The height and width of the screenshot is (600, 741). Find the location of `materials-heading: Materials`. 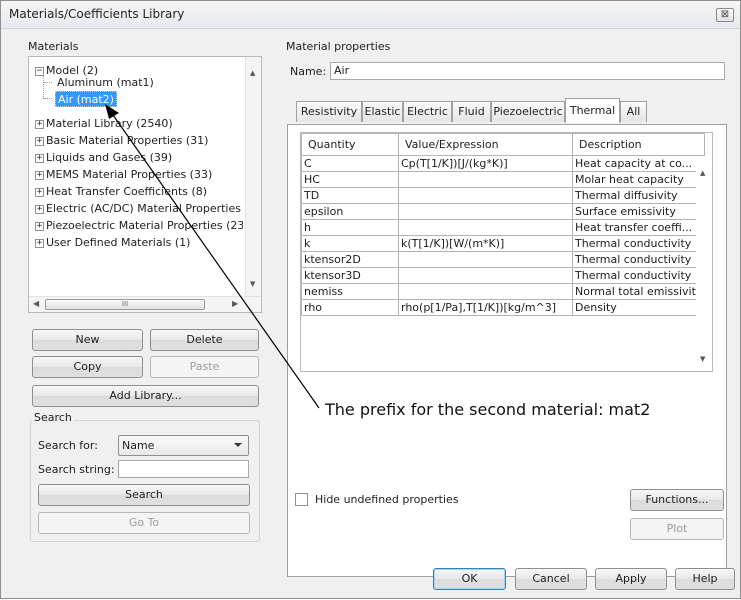

materials-heading: Materials is located at coordinates (53, 46).